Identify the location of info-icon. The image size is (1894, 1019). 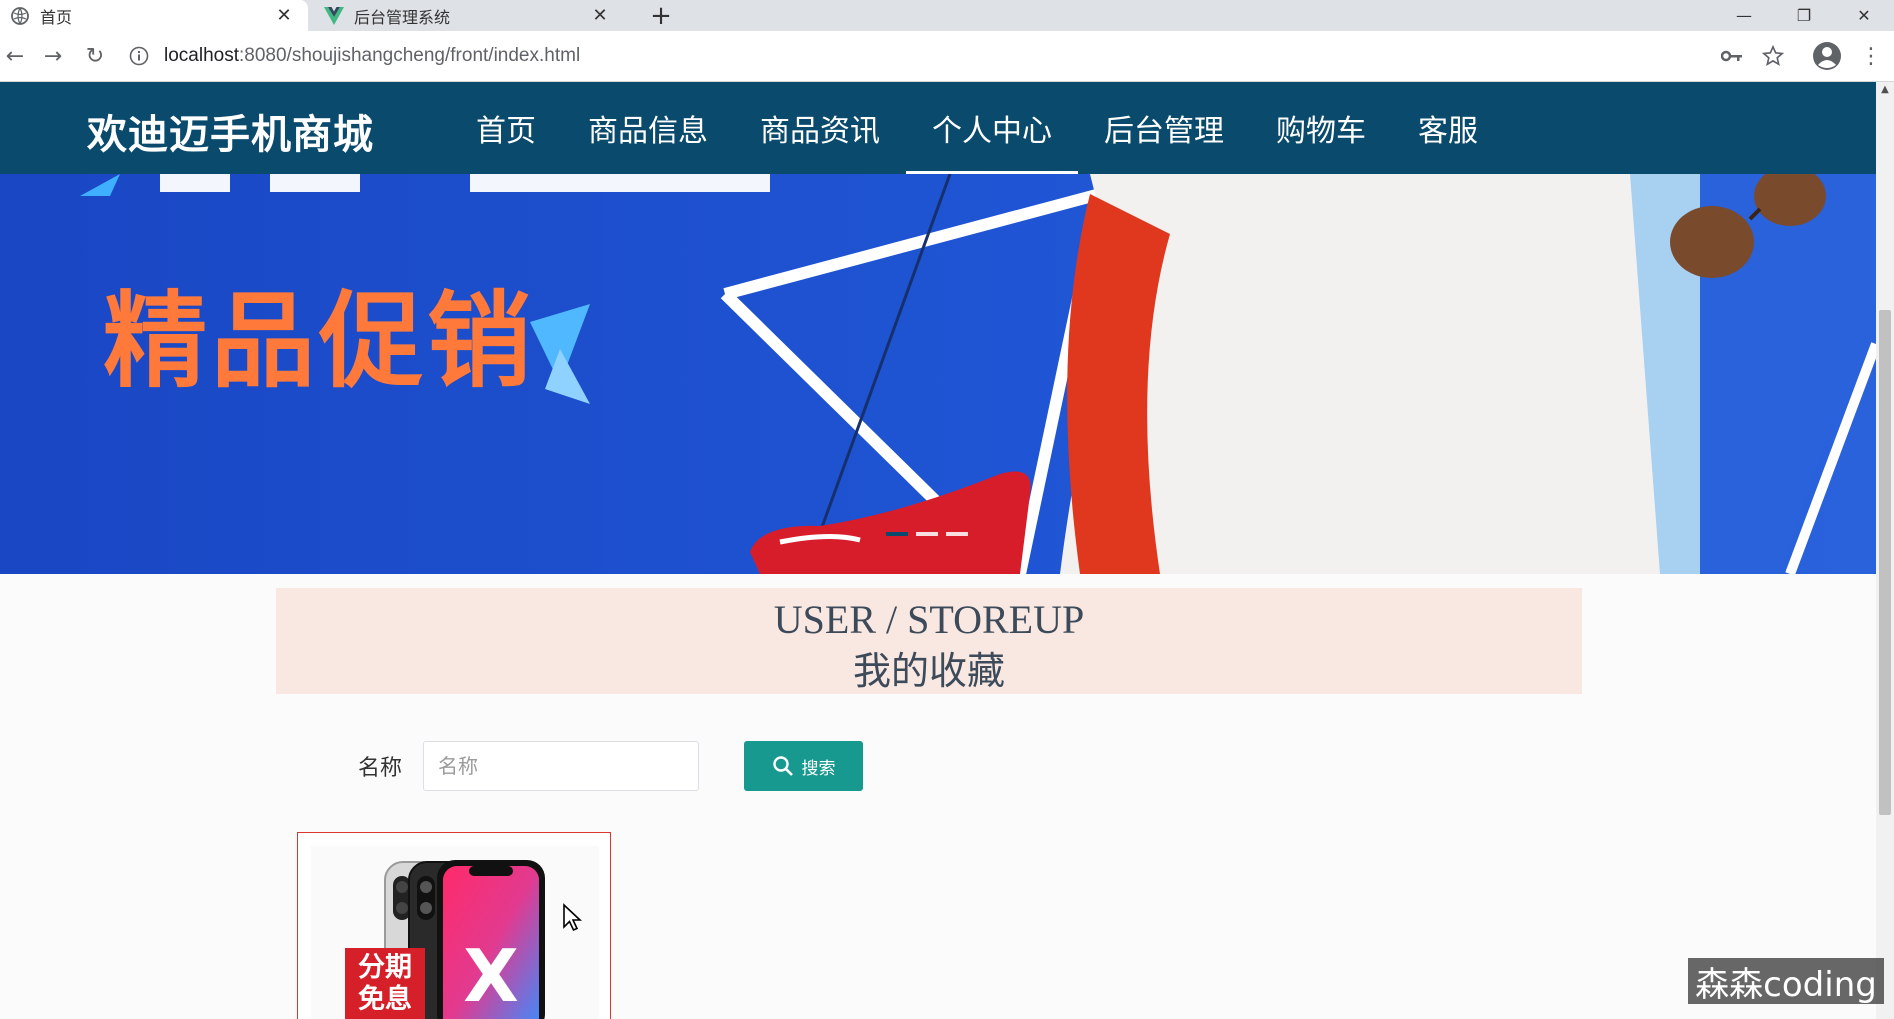
(139, 56).